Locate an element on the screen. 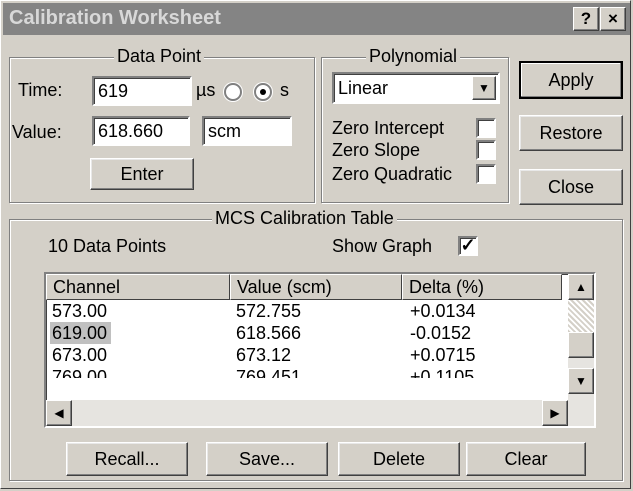 The image size is (633, 491). value-label: Value: is located at coordinates (37, 132).